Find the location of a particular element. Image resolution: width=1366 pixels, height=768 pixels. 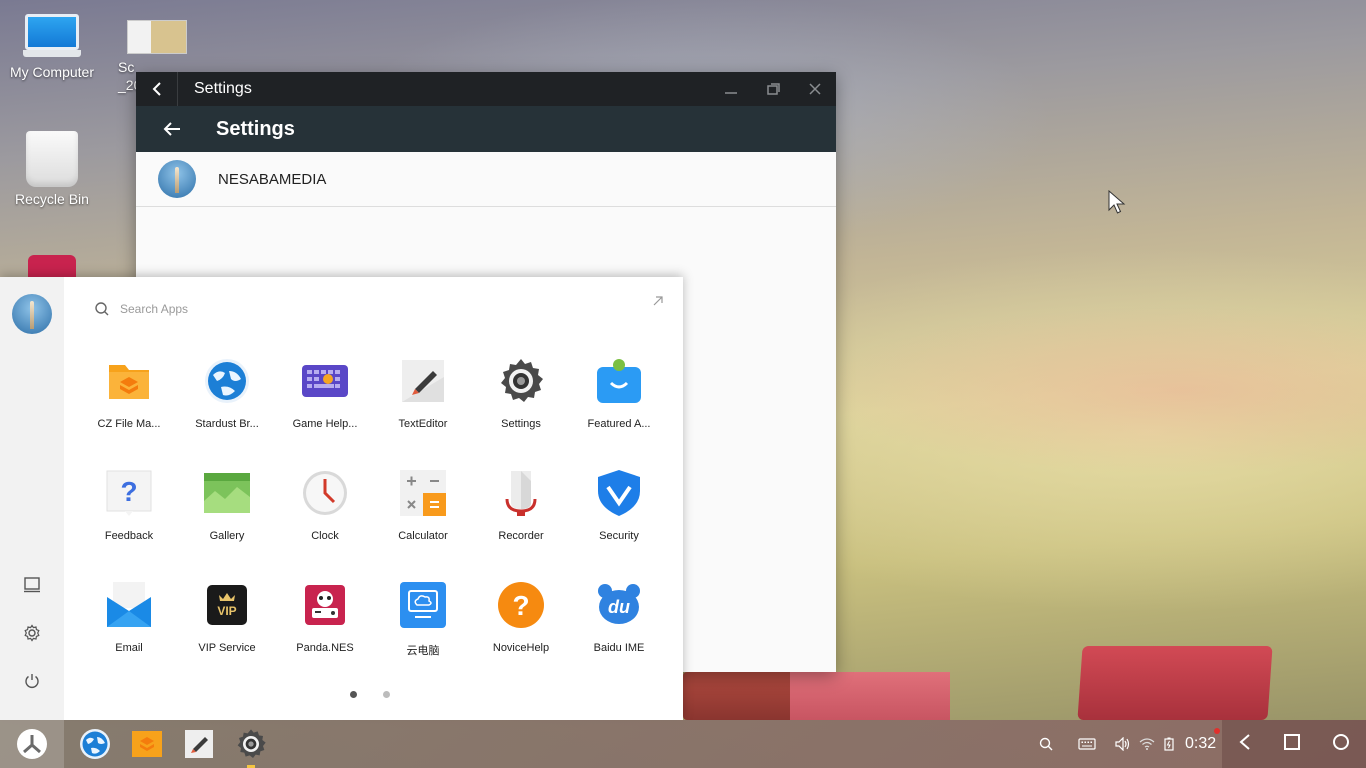

tray-volume-button is located at coordinates (1123, 744).